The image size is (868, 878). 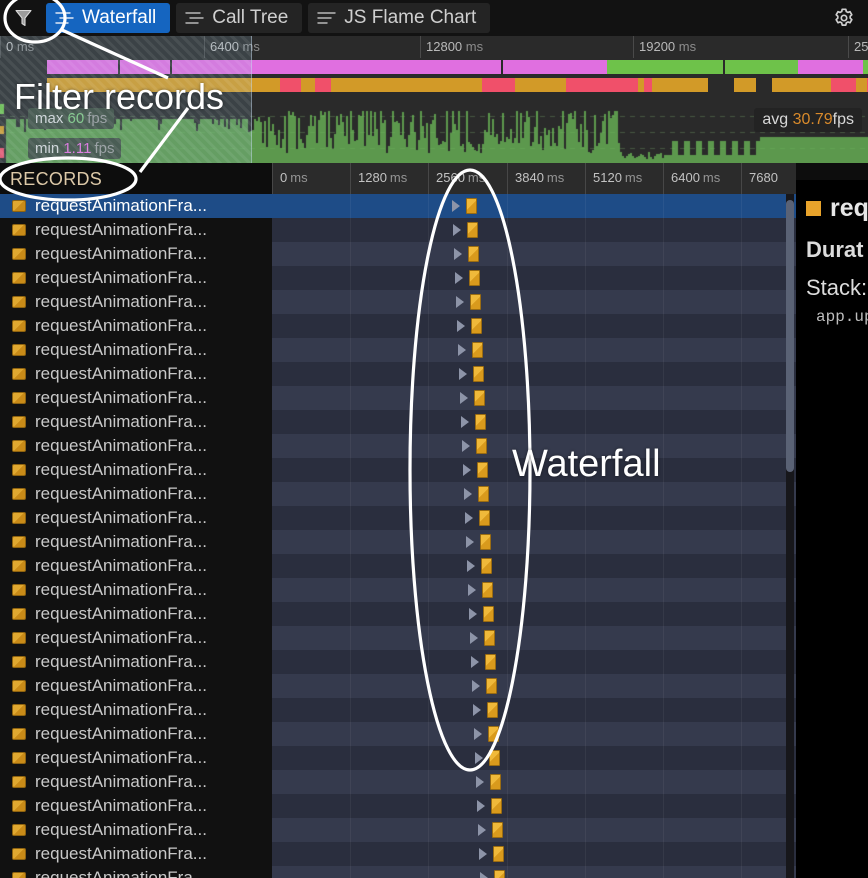 I want to click on settings-button, so click(x=844, y=18).